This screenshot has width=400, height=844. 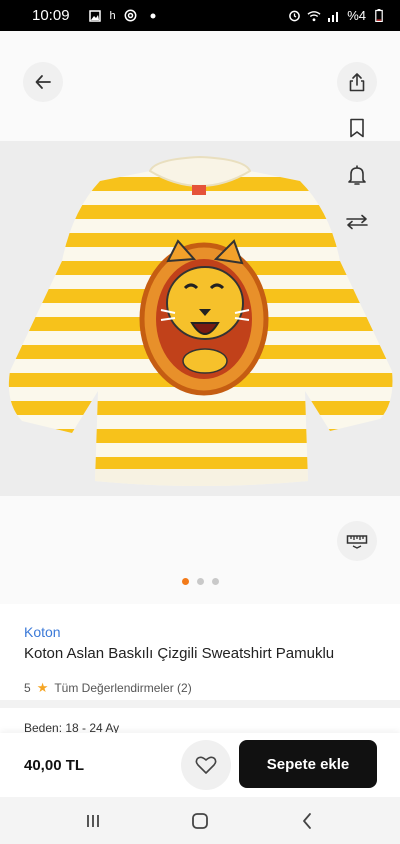 I want to click on add-to-cart-button: Sepete ekle, so click(x=308, y=764).